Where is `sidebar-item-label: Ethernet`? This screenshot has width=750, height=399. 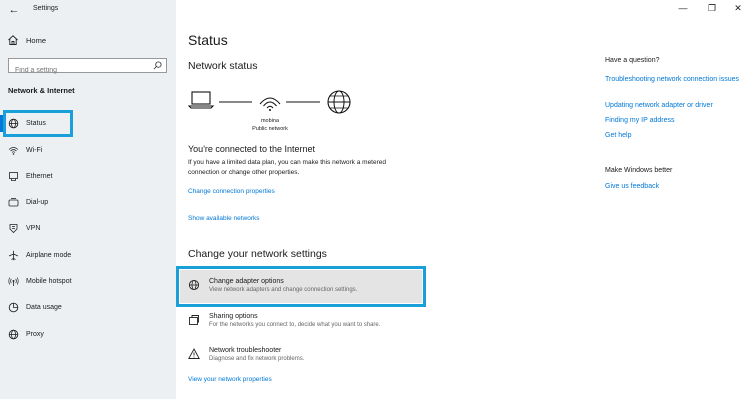
sidebar-item-label: Ethernet is located at coordinates (39, 176).